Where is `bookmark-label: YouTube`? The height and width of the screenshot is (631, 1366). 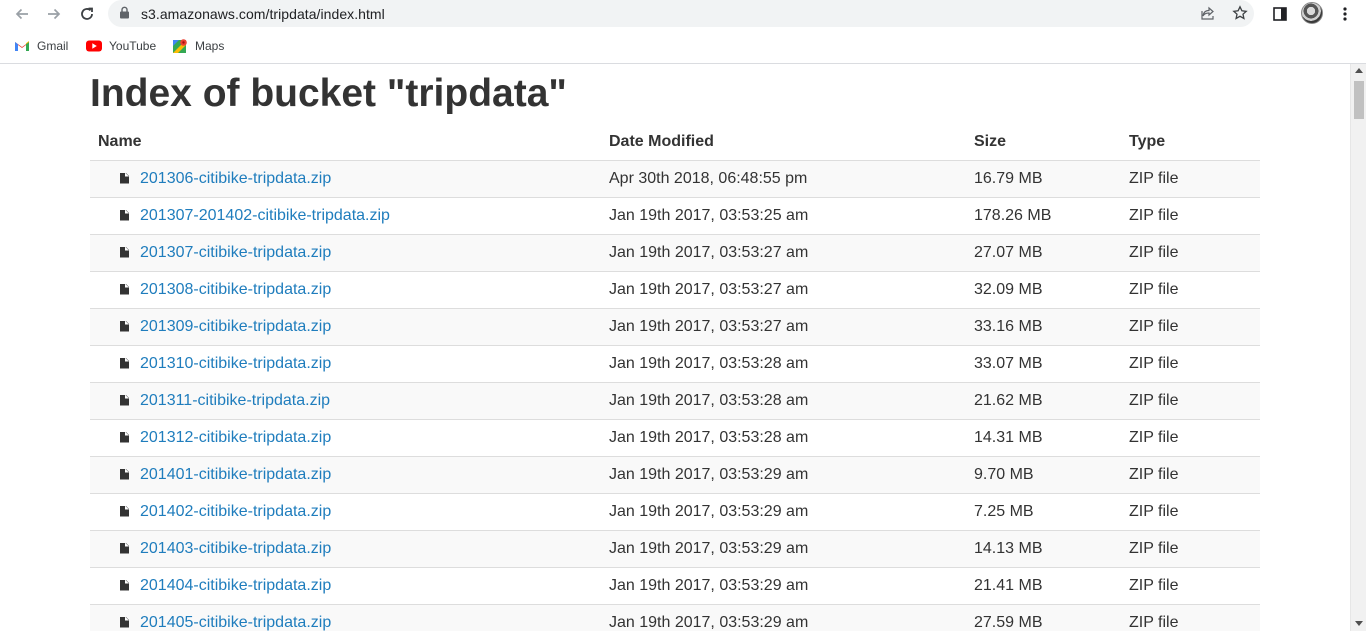
bookmark-label: YouTube is located at coordinates (133, 46).